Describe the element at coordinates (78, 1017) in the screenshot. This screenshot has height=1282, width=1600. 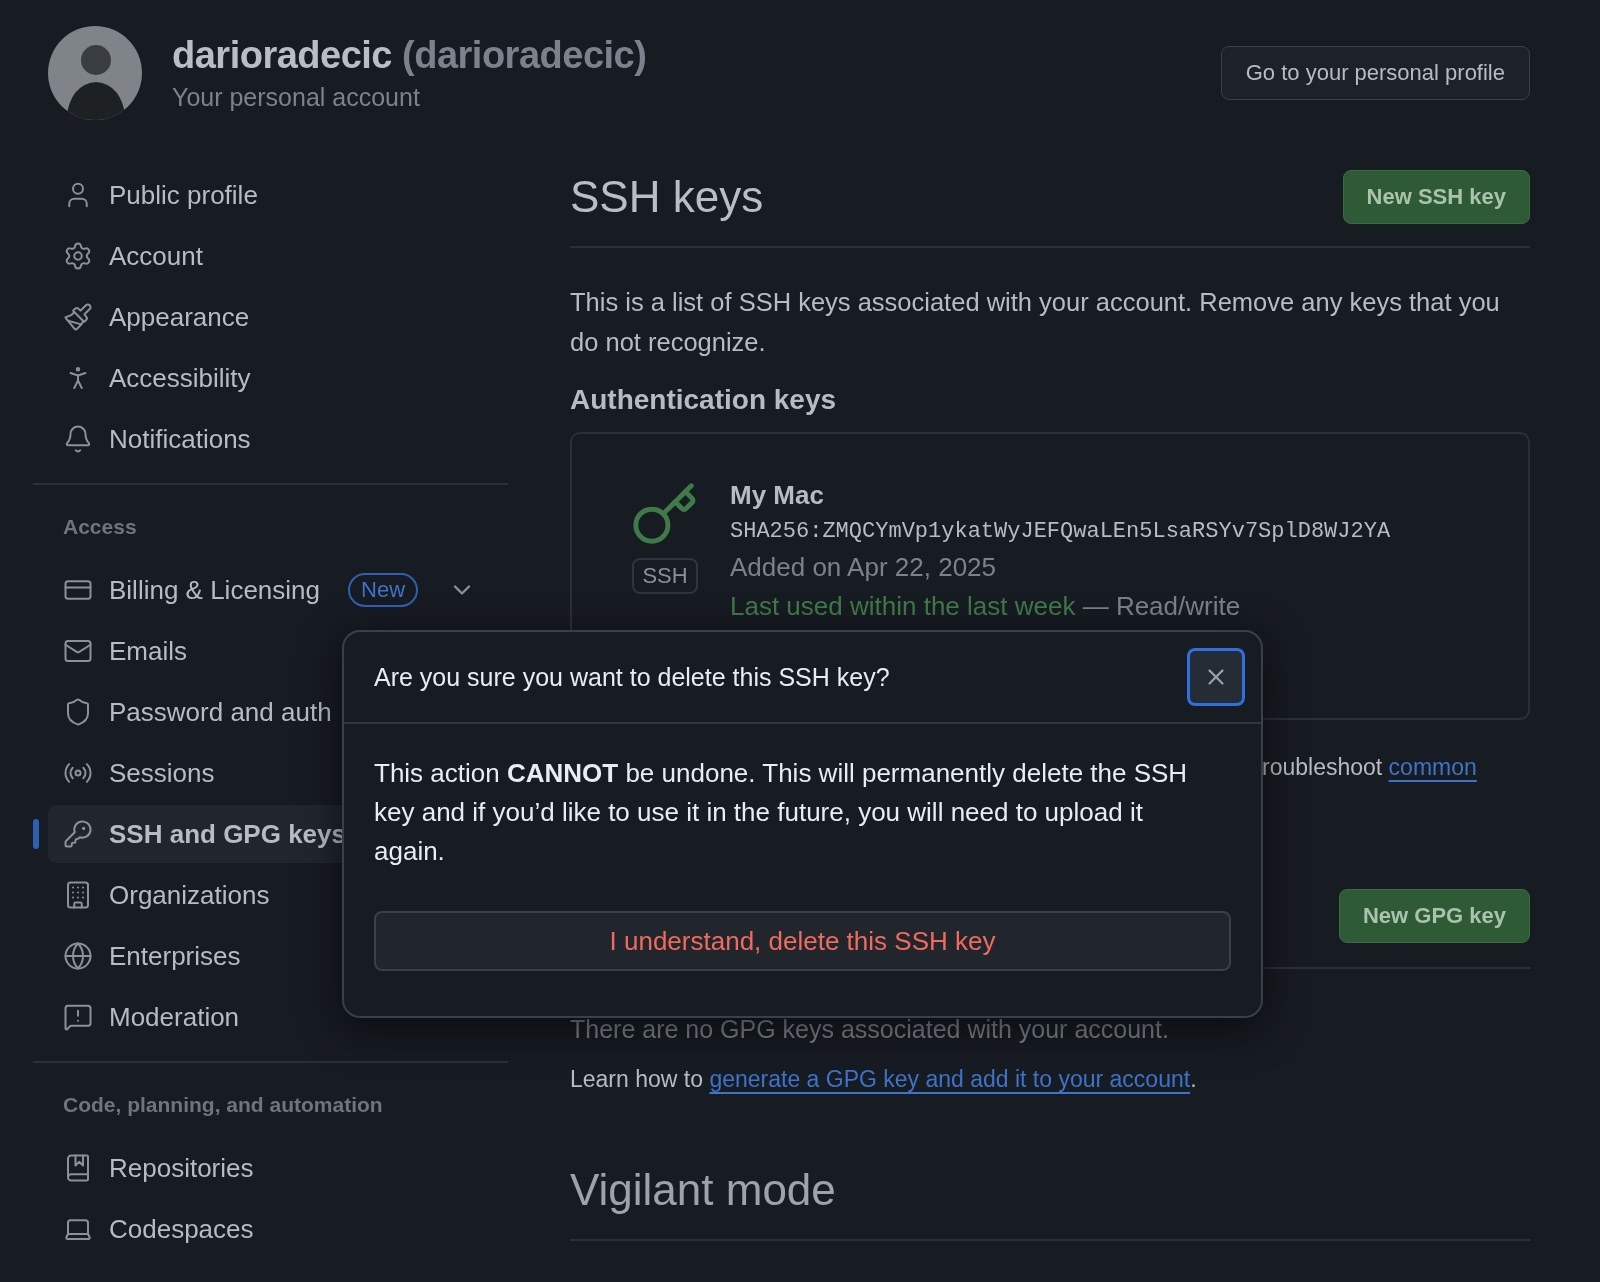
I see `message-alert-icon` at that location.